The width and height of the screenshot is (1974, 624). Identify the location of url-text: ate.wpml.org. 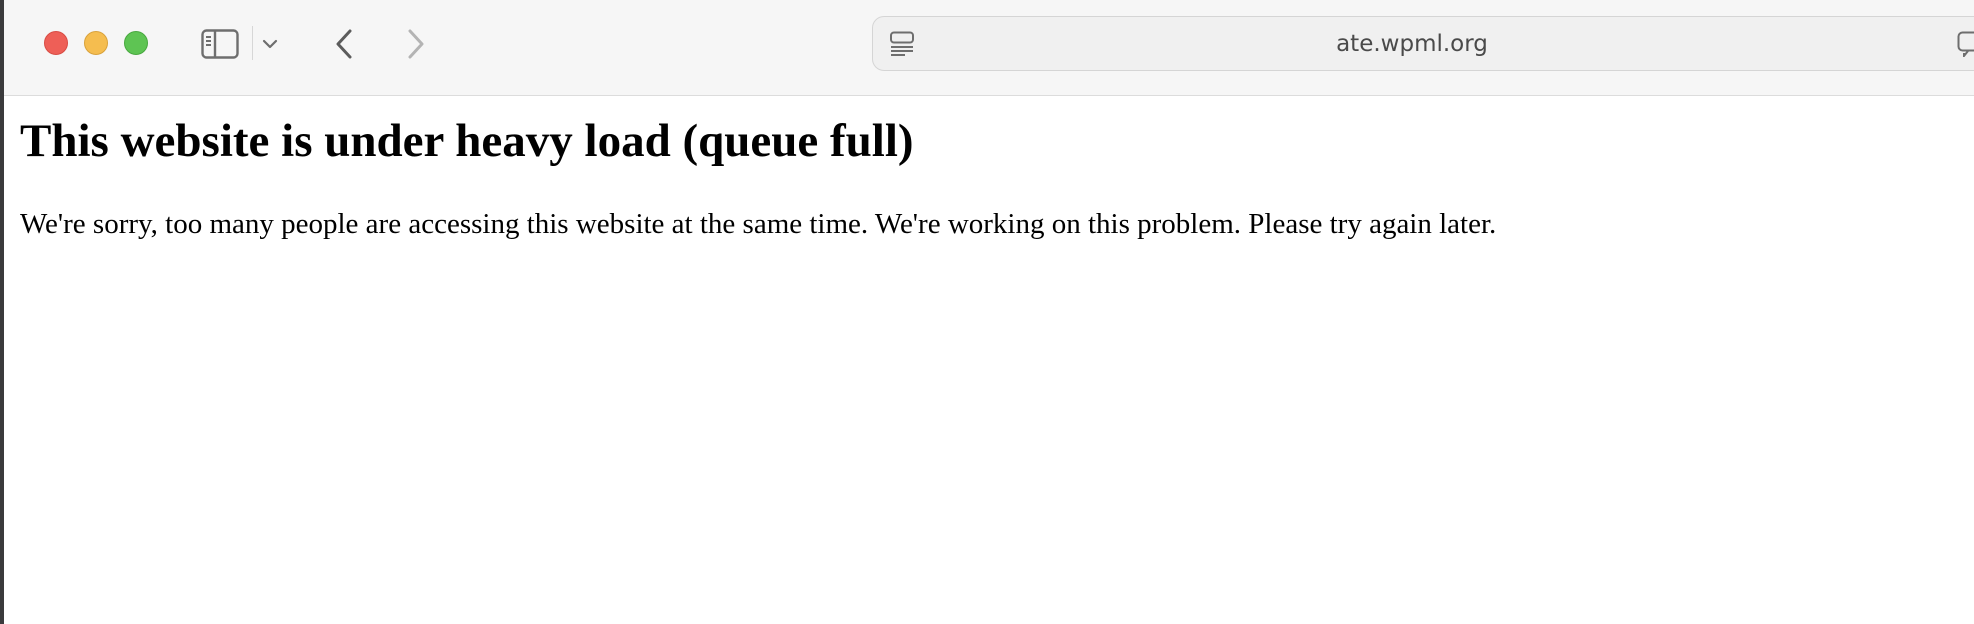
(1423, 44).